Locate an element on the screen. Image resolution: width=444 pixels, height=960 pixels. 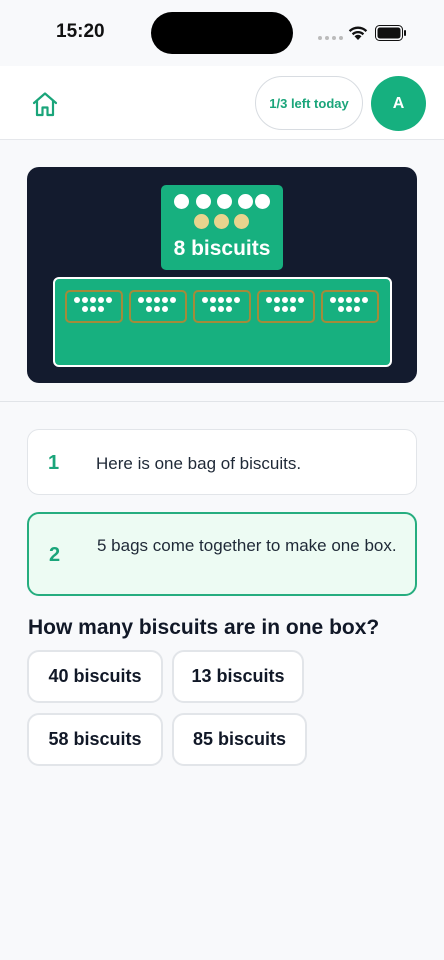
biscuit-box is located at coordinates (222, 322).